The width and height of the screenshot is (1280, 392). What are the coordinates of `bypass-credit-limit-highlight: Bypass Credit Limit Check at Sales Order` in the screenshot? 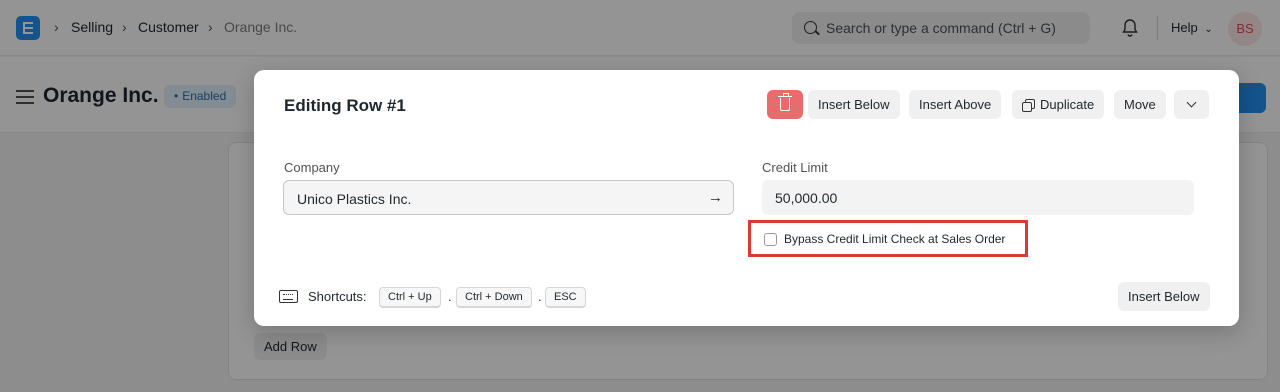 It's located at (888, 238).